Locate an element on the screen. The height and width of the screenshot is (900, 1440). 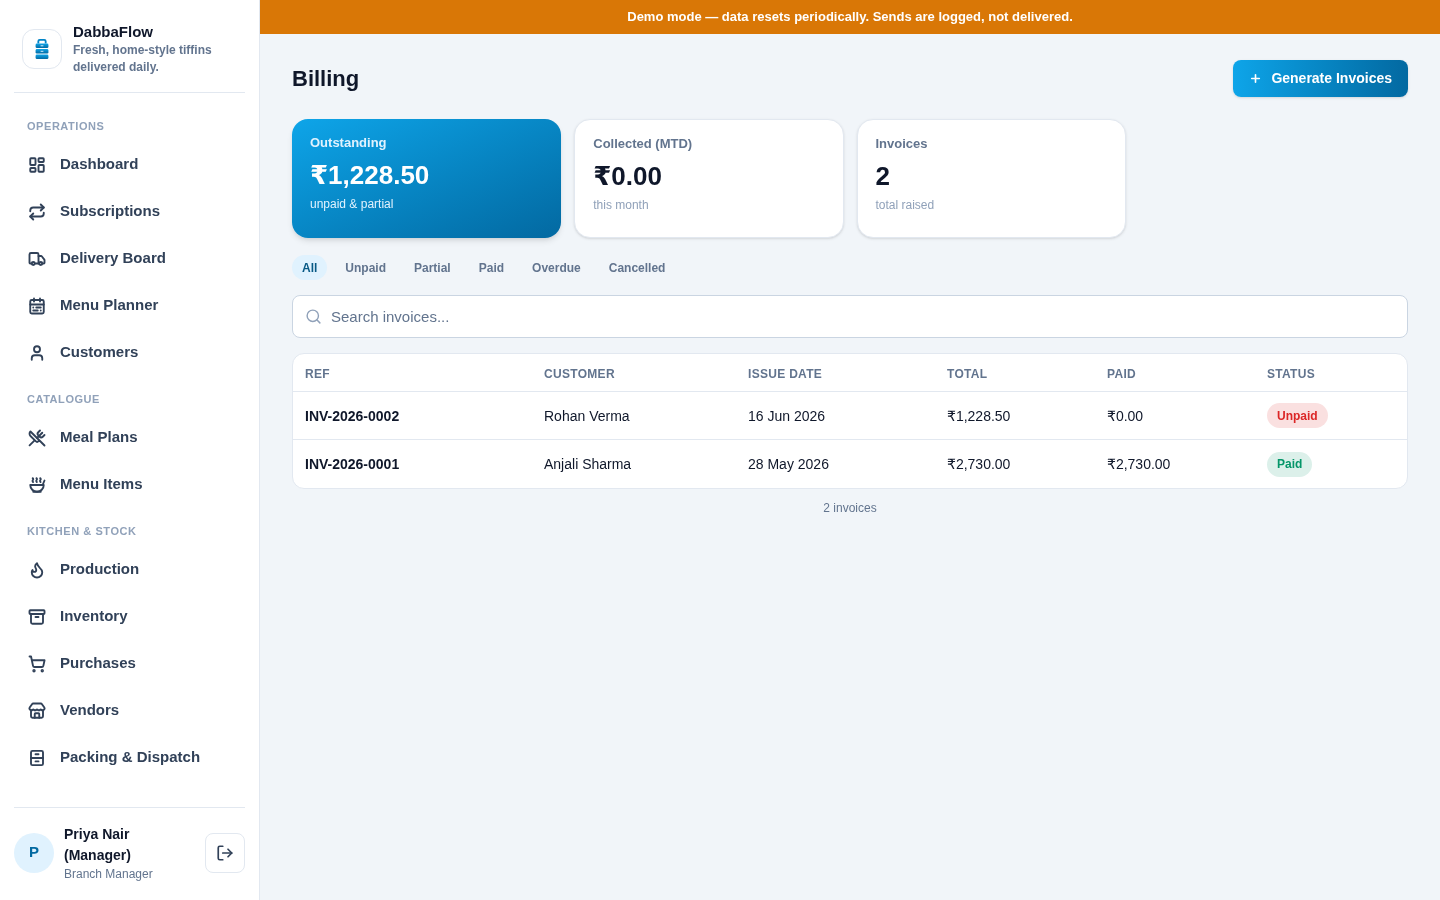
page-title: Billing is located at coordinates (326, 79).